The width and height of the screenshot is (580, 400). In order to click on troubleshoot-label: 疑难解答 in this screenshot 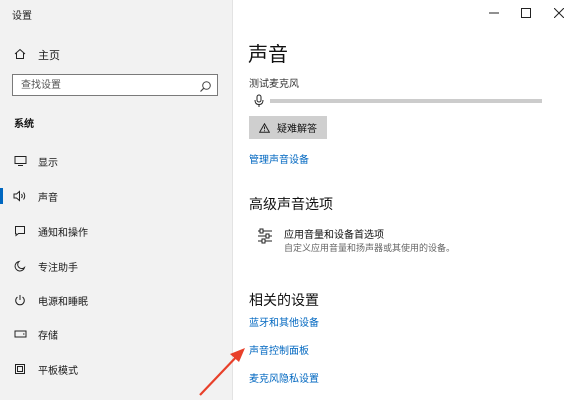, I will do `click(297, 129)`.